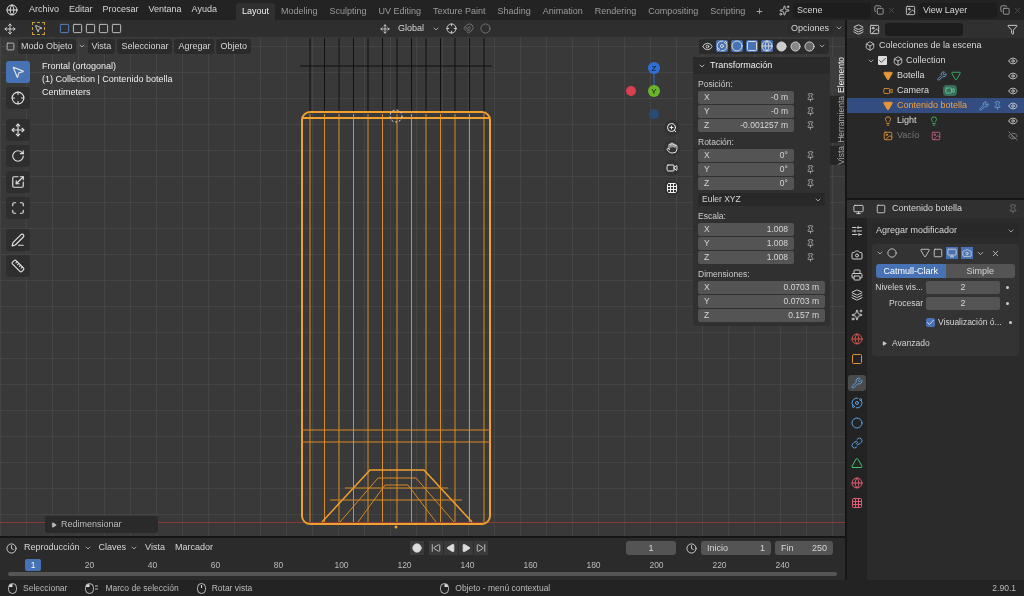 This screenshot has width=1024, height=596. Describe the element at coordinates (995, 253) in the screenshot. I see `close-icon` at that location.